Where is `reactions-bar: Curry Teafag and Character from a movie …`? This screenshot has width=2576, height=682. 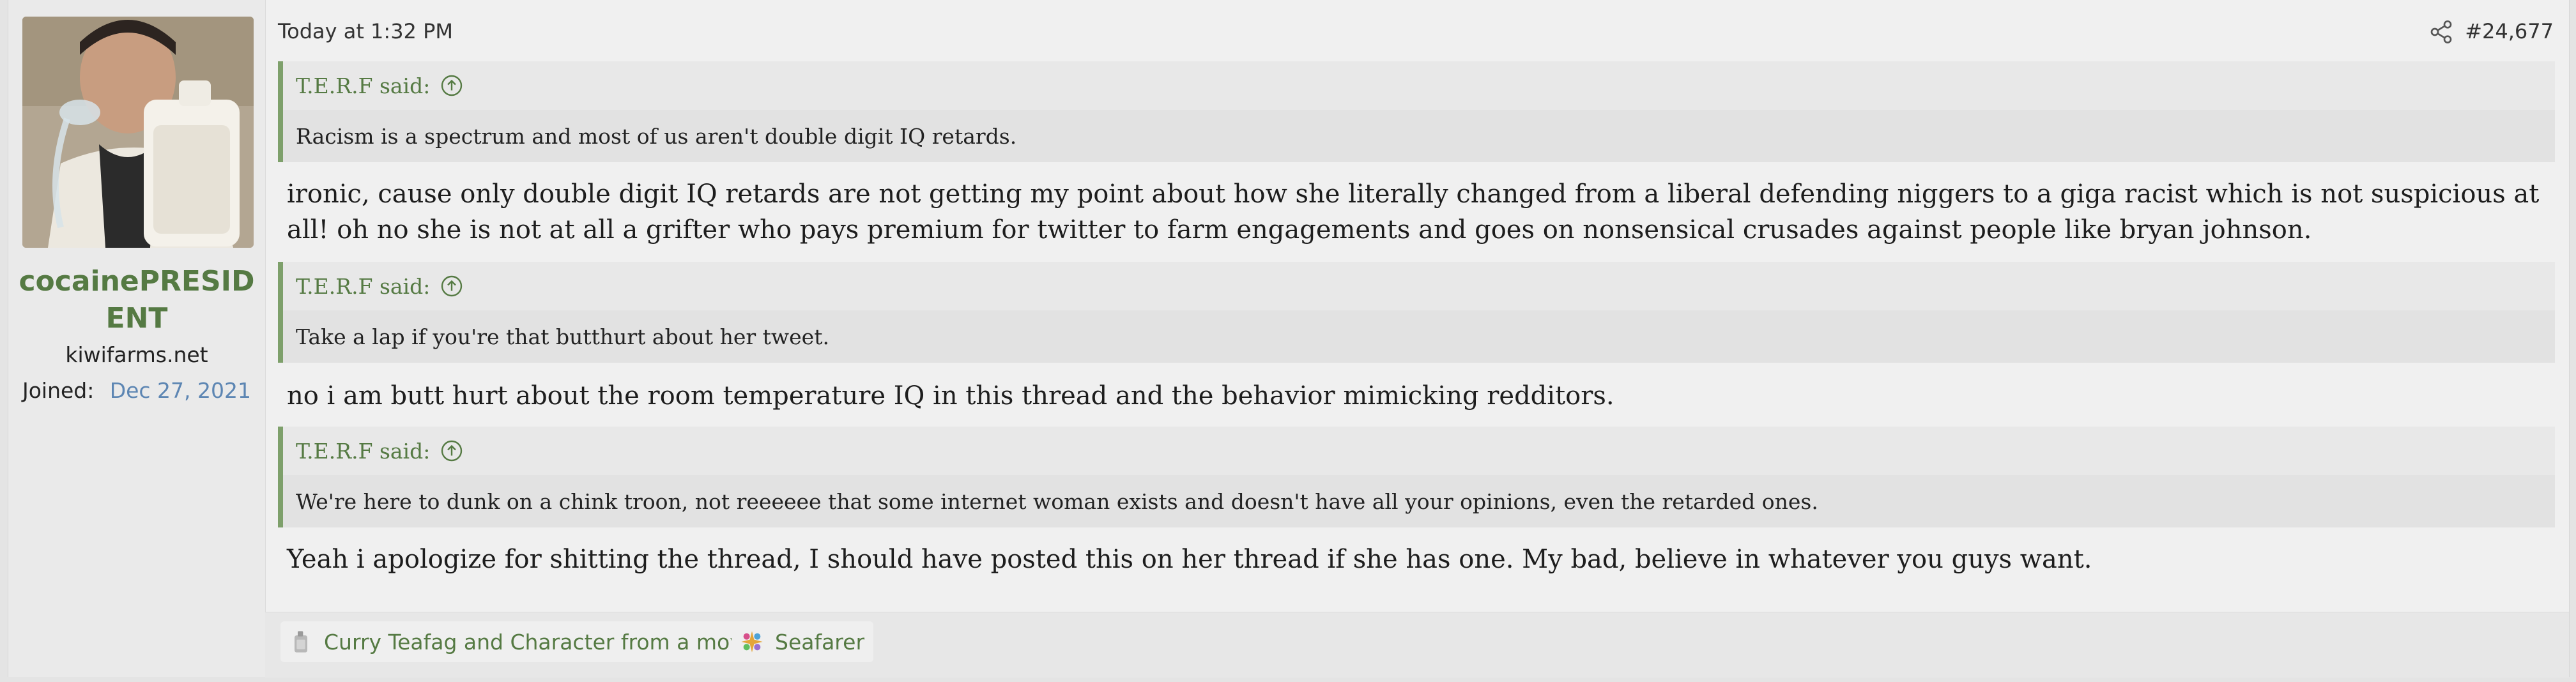
reactions-bar: Curry Teafag and Character from a movie … is located at coordinates (1417, 645).